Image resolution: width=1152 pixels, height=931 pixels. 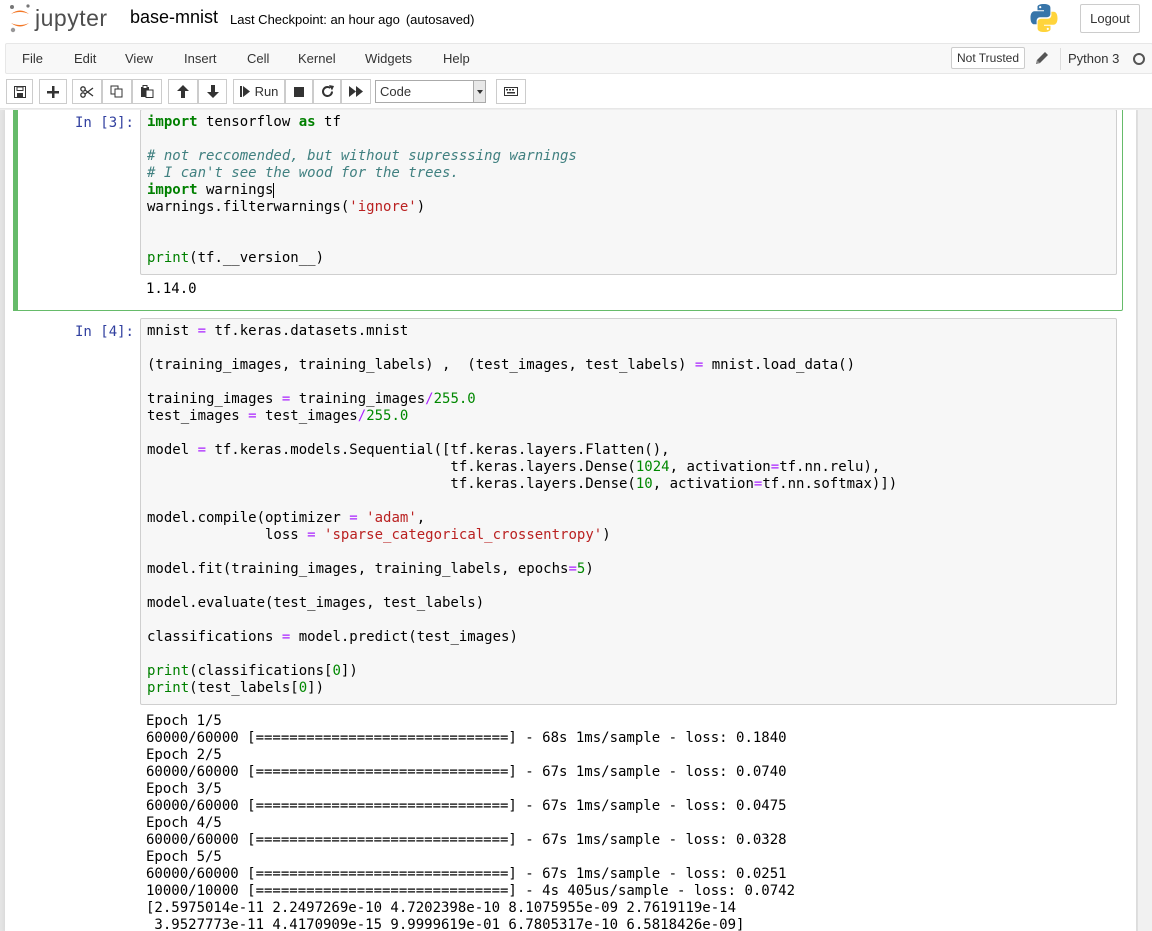 I want to click on text-cursor, so click(x=274, y=190).